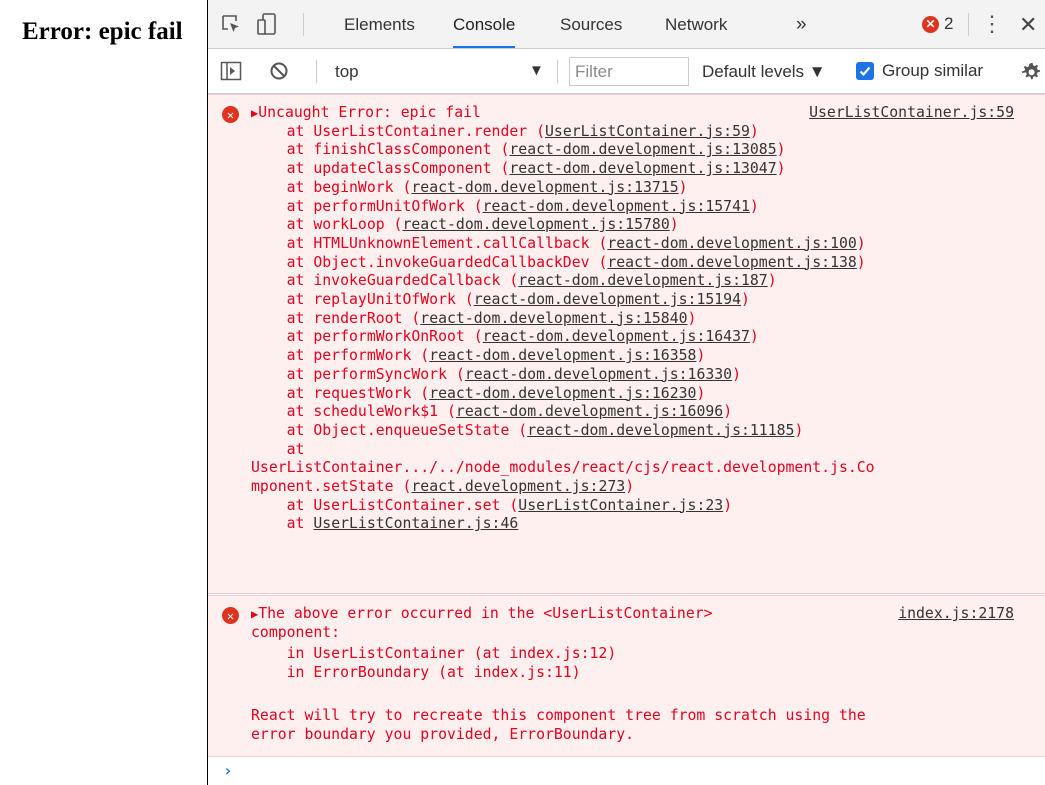  What do you see at coordinates (696, 24) in the screenshot?
I see `tab-network: Network` at bounding box center [696, 24].